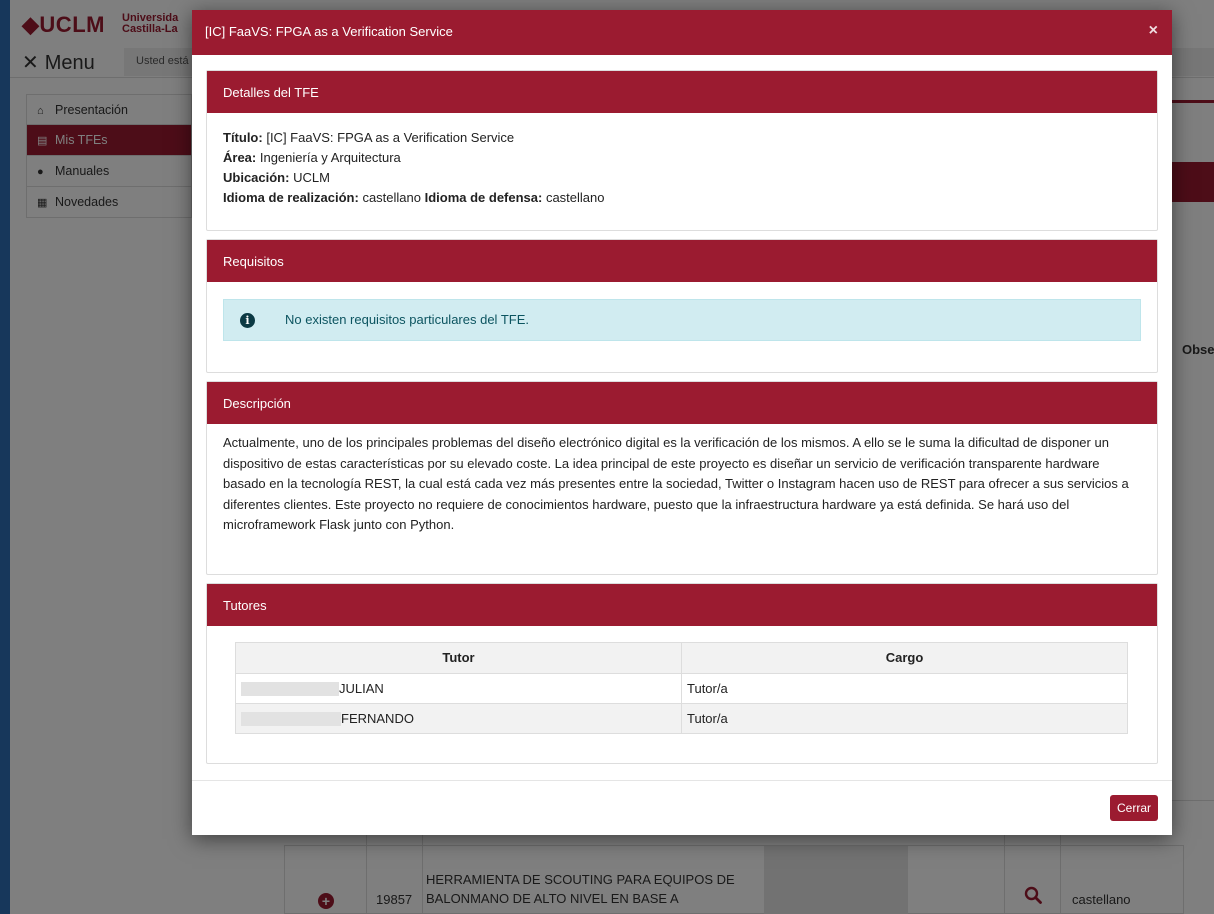 The image size is (1214, 914). Describe the element at coordinates (240, 157) in the screenshot. I see `area-label: Área:` at that location.